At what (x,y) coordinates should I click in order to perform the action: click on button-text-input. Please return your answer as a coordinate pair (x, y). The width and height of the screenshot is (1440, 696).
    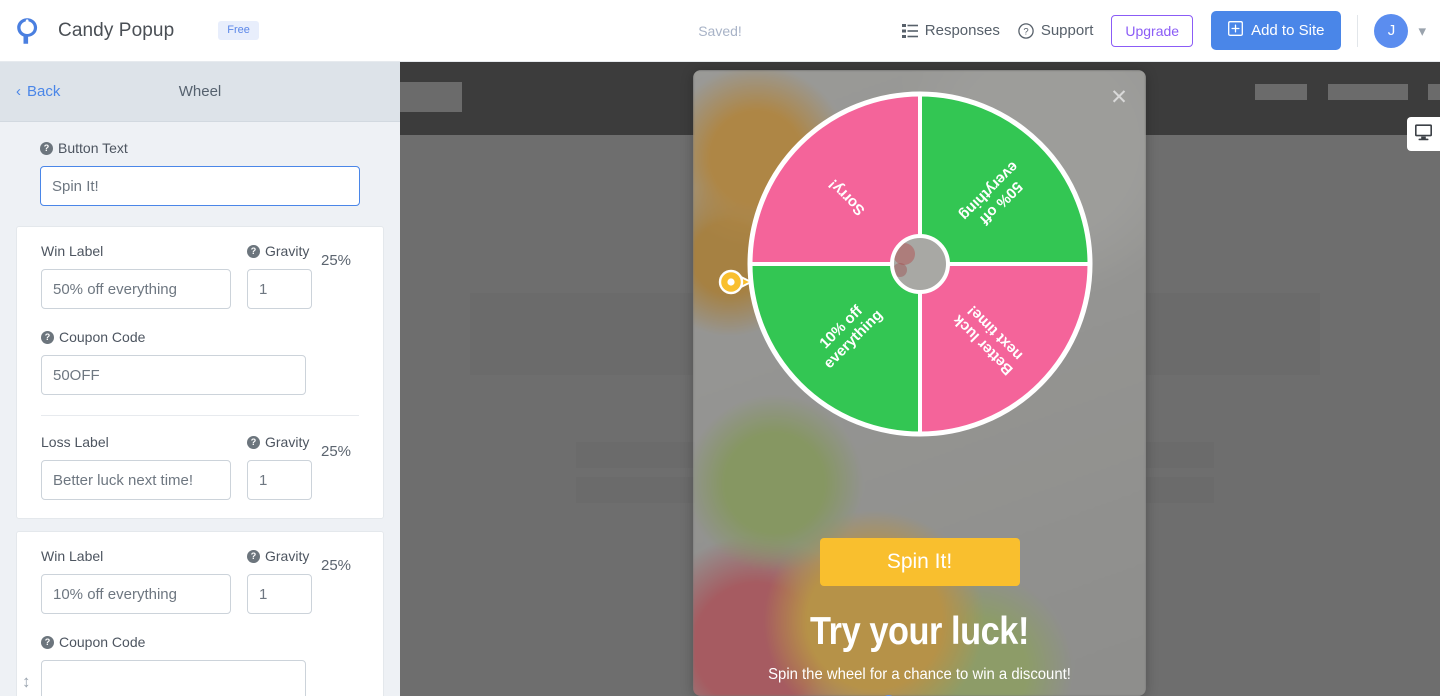
    Looking at the image, I should click on (200, 186).